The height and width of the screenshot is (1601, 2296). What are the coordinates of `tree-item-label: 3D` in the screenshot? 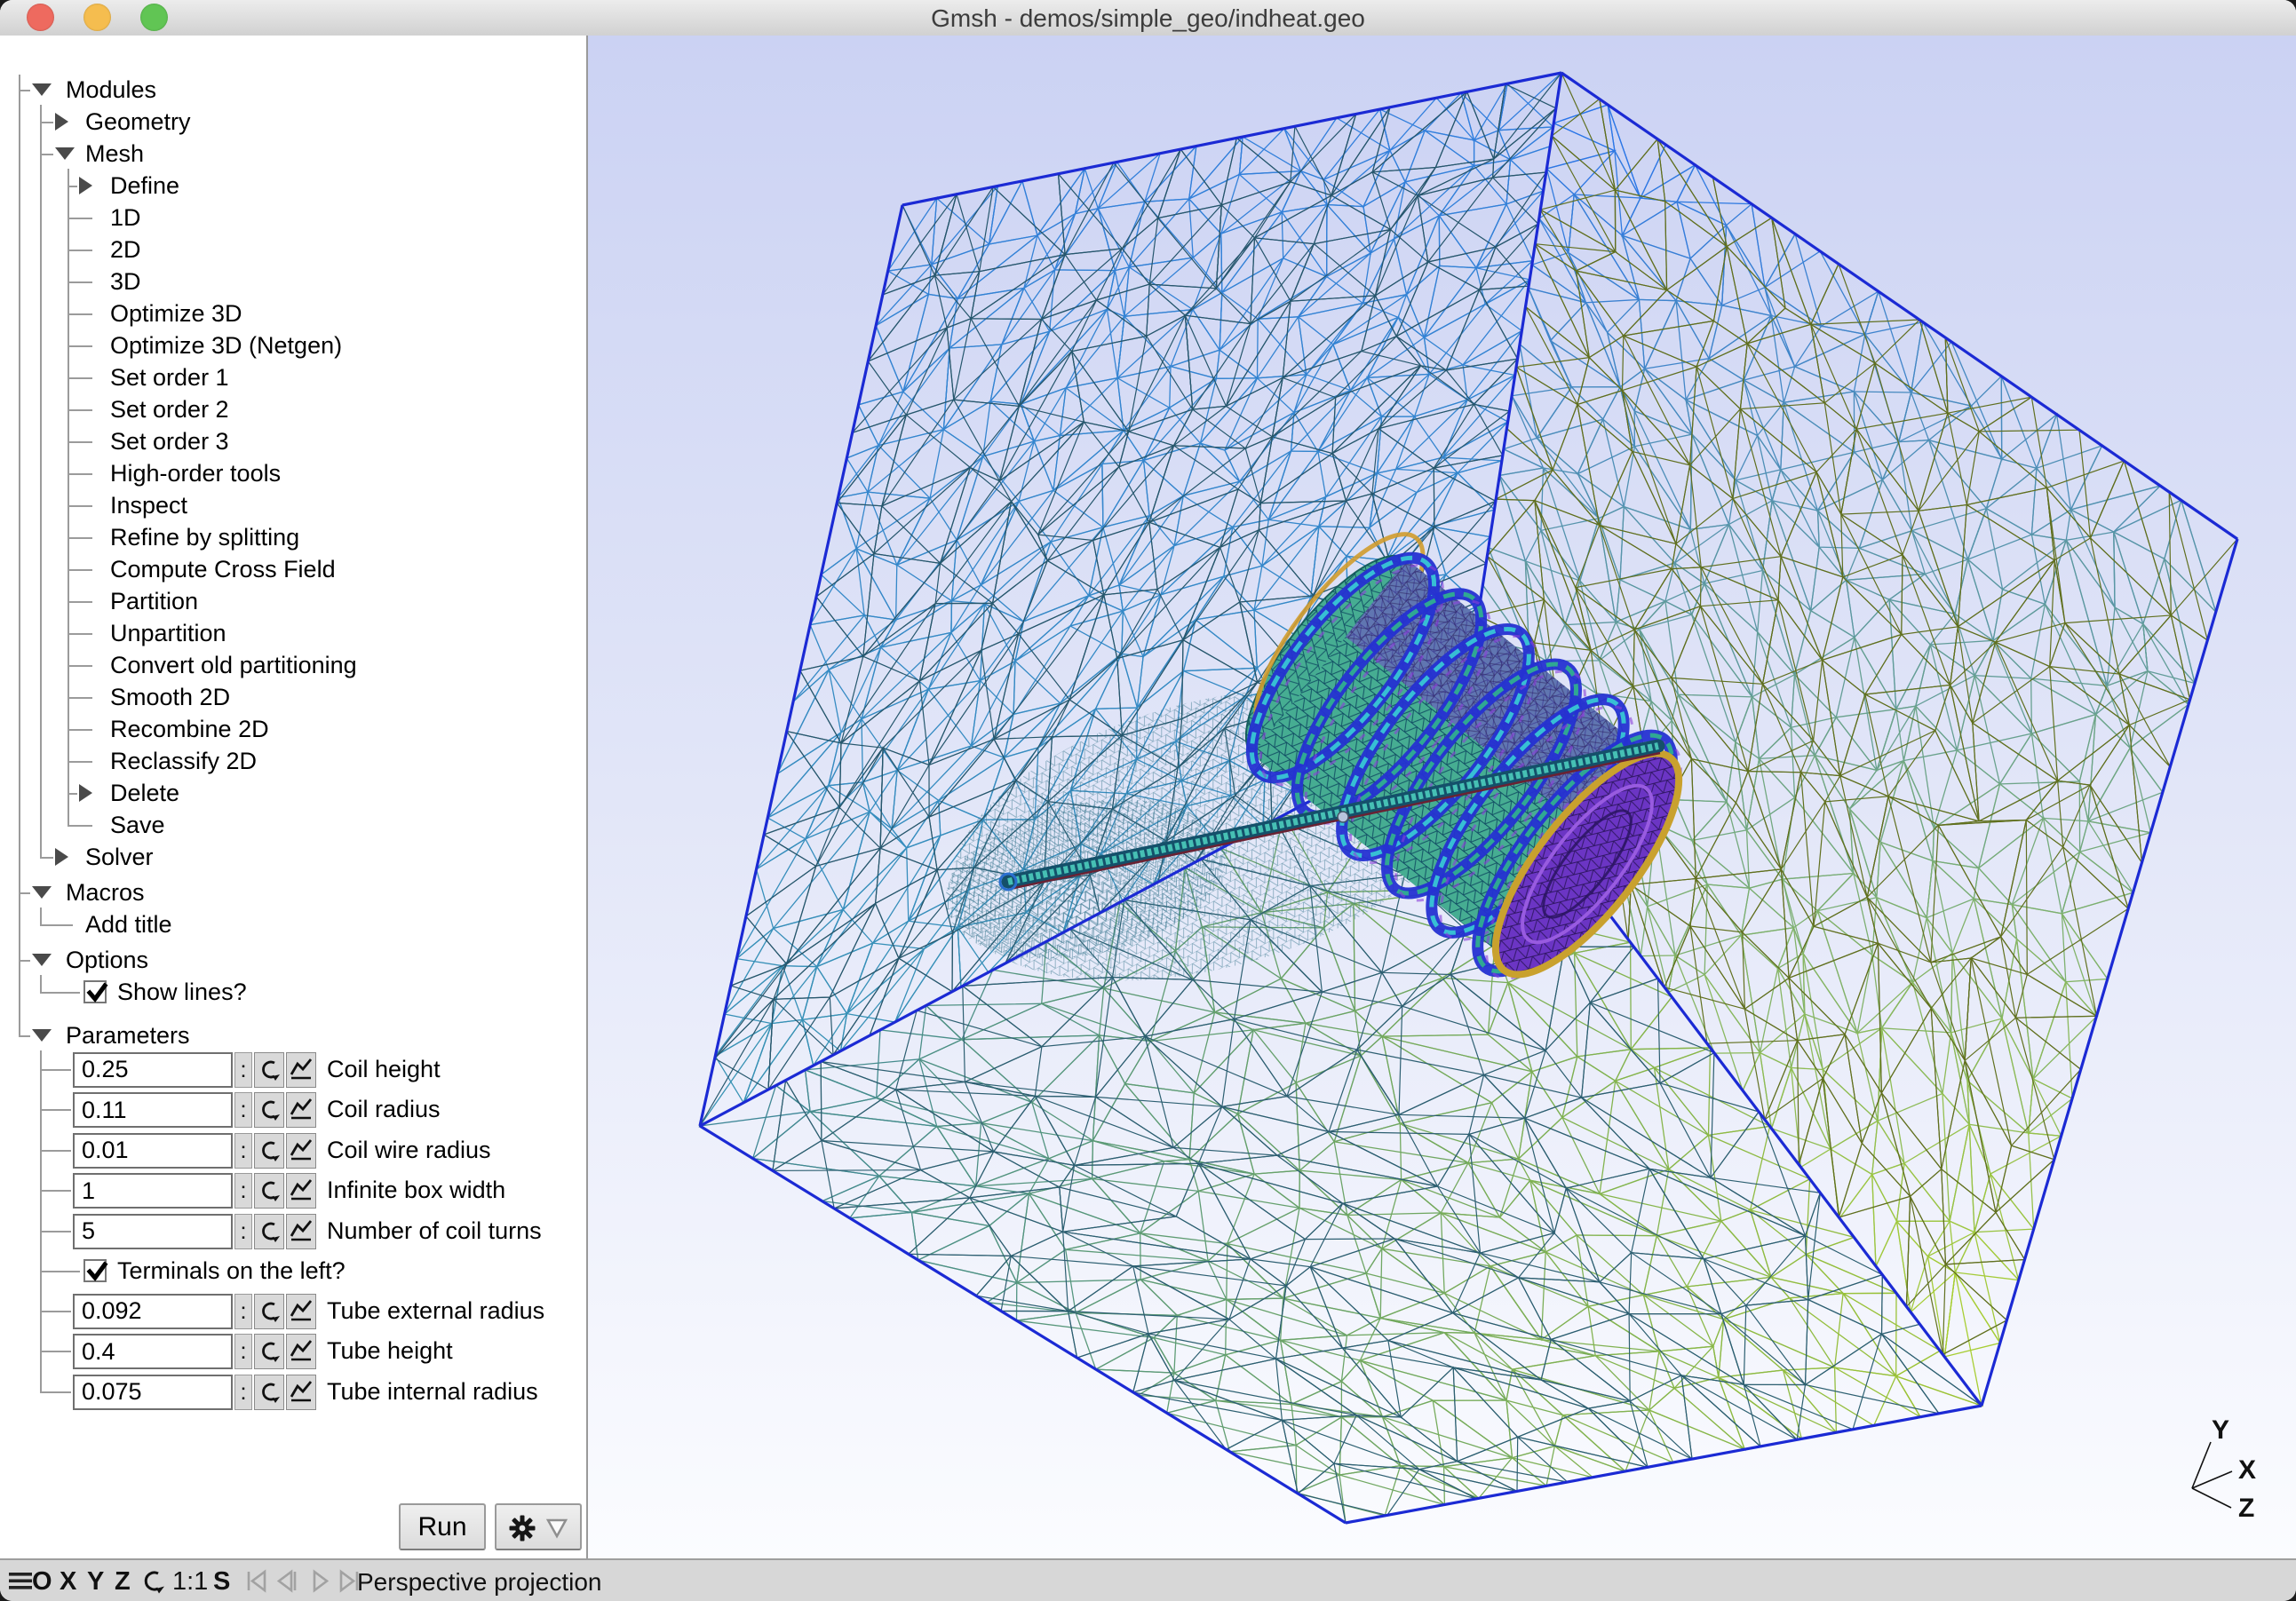 It's located at (125, 282).